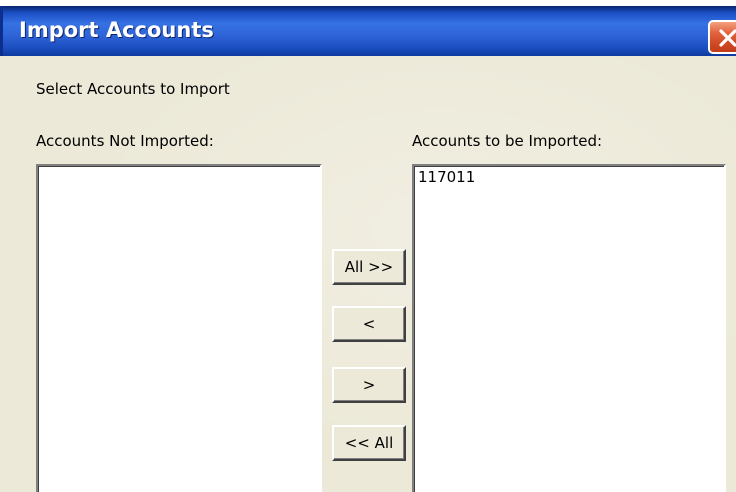  Describe the element at coordinates (446, 177) in the screenshot. I see `list-item: 117011` at that location.